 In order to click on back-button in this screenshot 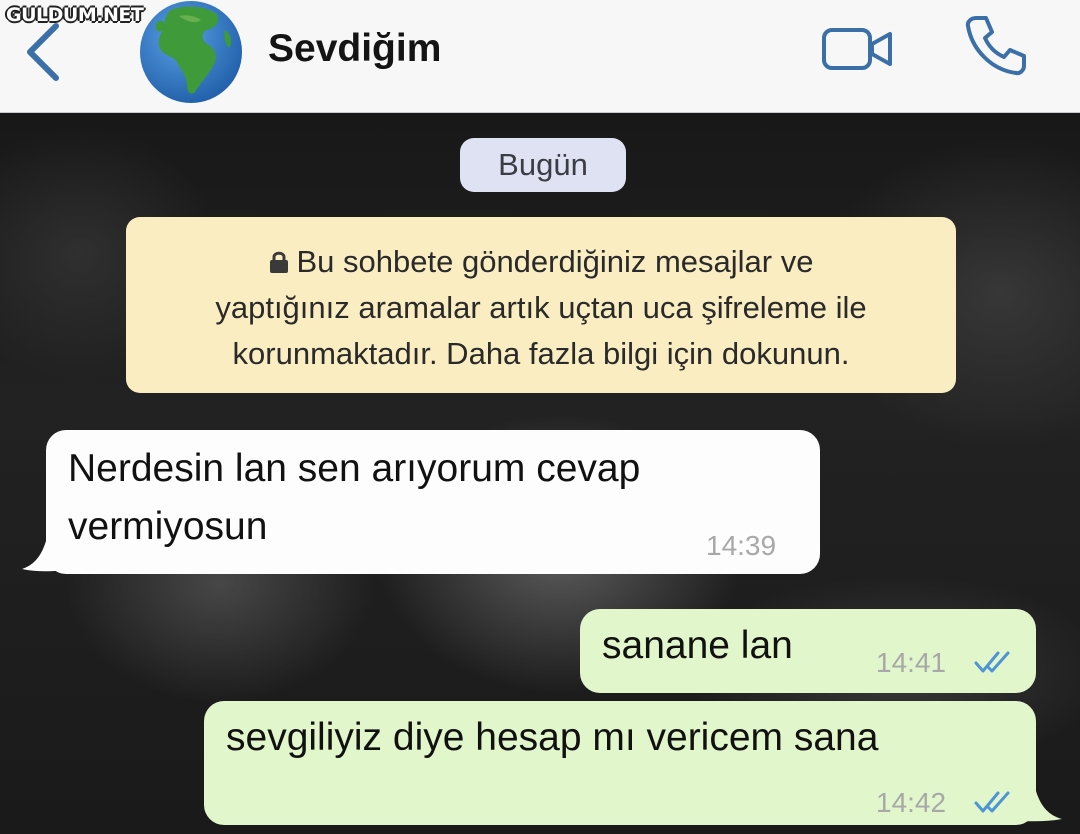, I will do `click(45, 52)`.